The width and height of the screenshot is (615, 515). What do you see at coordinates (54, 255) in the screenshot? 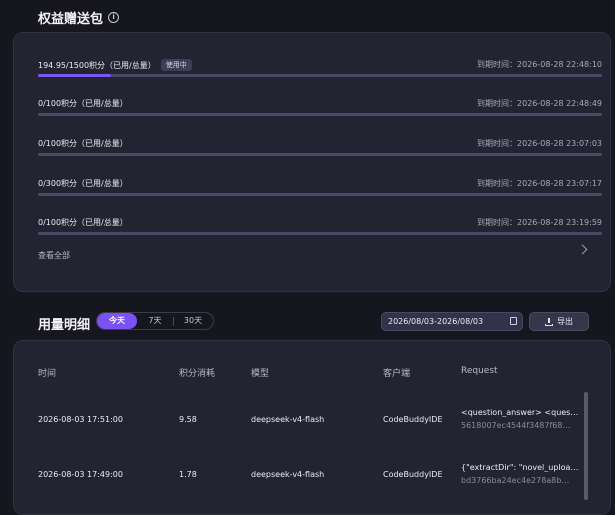
I see `view-all-link: 查看全部` at bounding box center [54, 255].